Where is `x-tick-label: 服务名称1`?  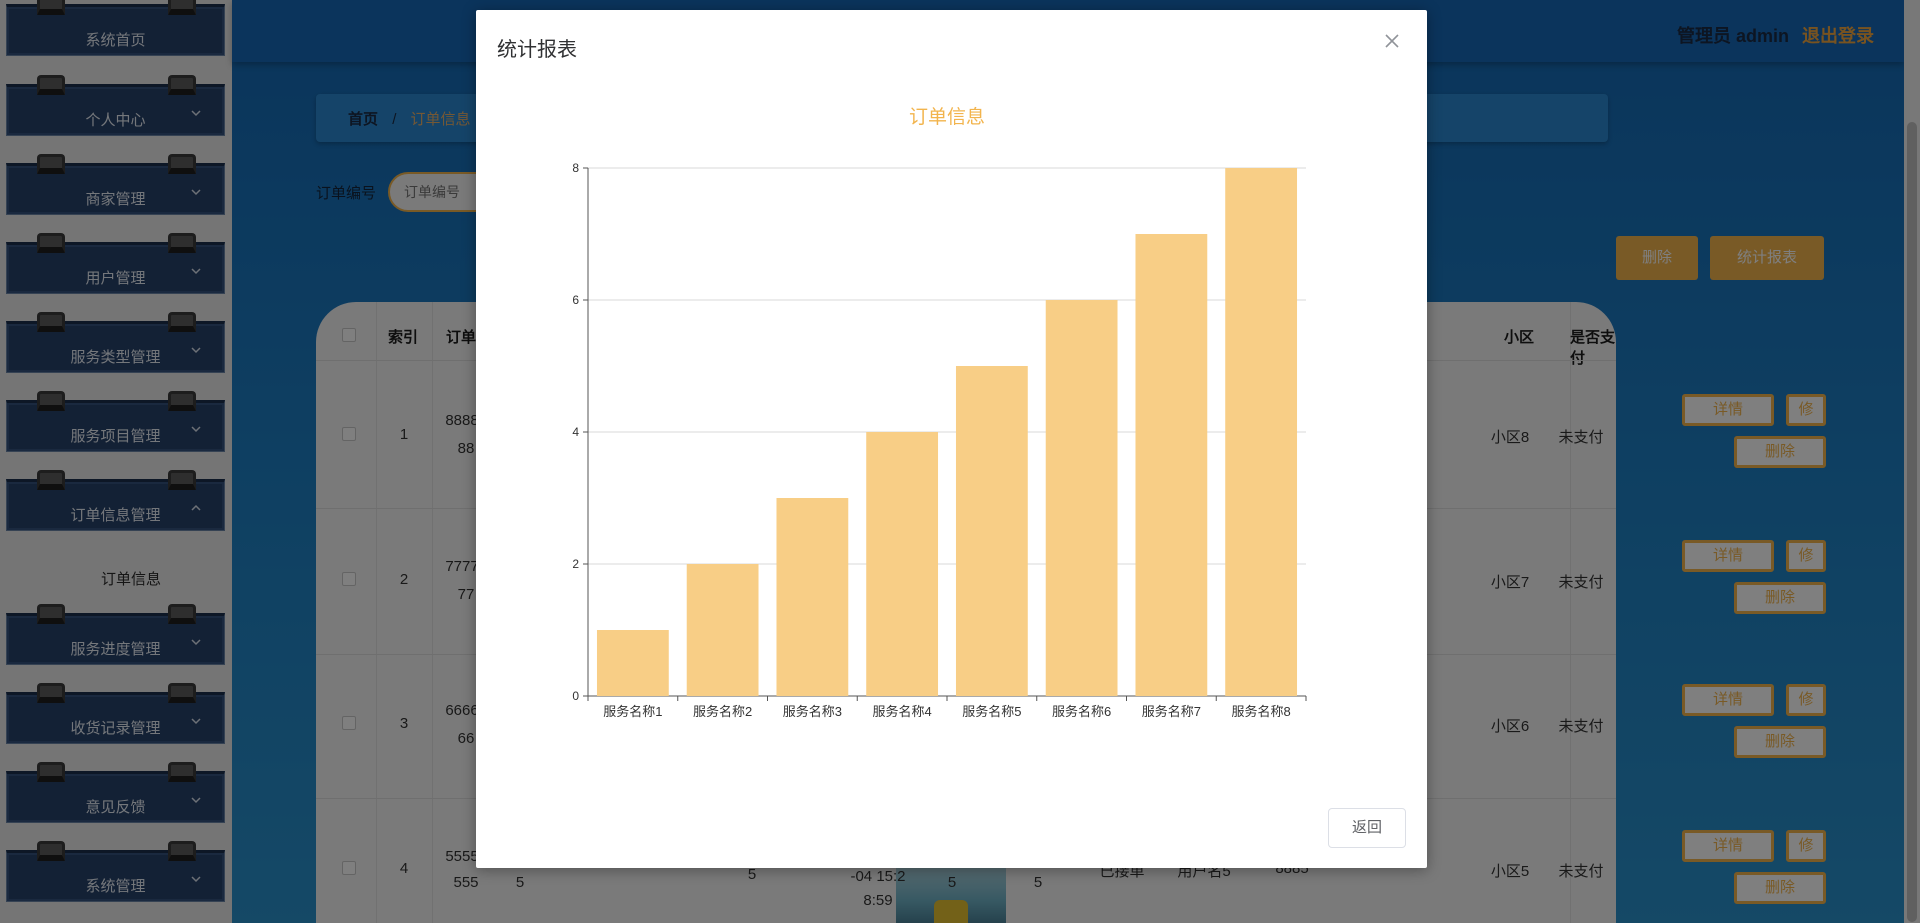
x-tick-label: 服务名称1 is located at coordinates (632, 711).